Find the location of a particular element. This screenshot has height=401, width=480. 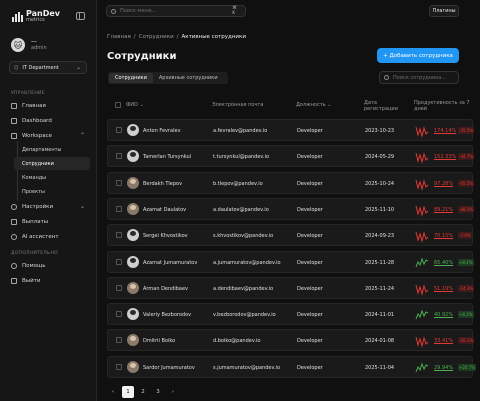

employee-email: a.dendibaev@pandev.io is located at coordinates (243, 288).